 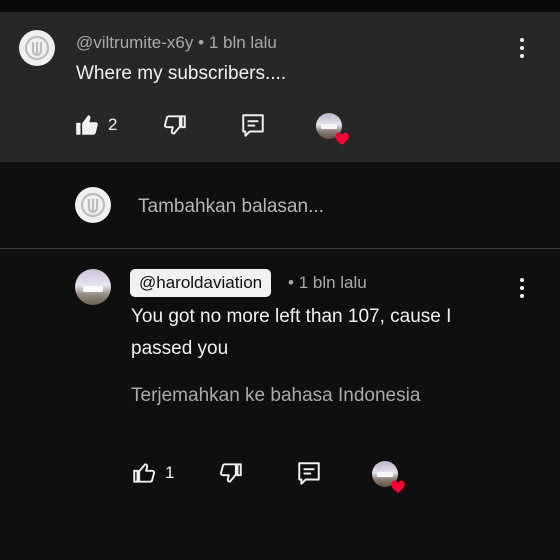 I want to click on user-avatar, so click(x=93, y=205).